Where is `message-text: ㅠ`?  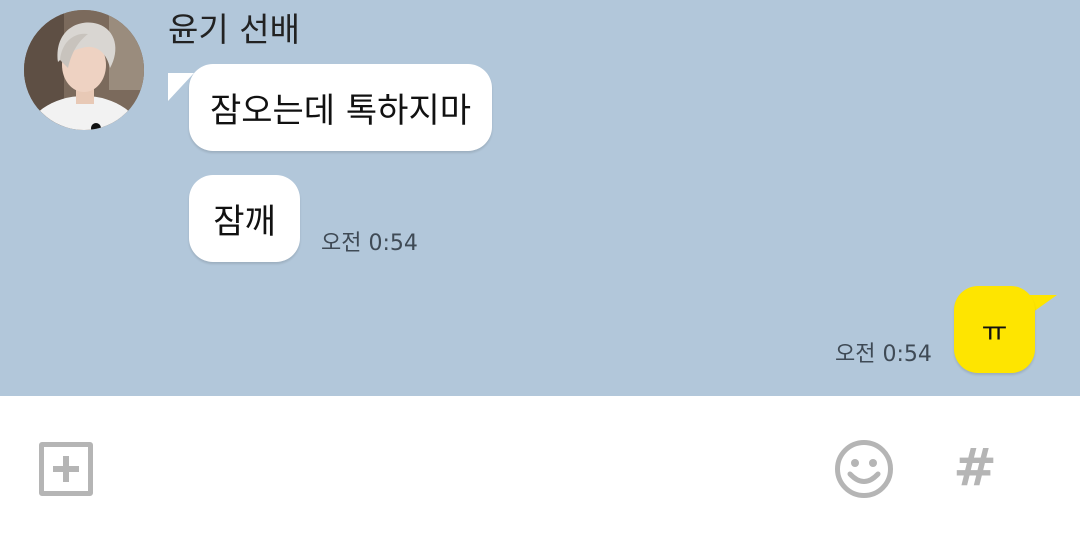 message-text: ㅠ is located at coordinates (994, 331).